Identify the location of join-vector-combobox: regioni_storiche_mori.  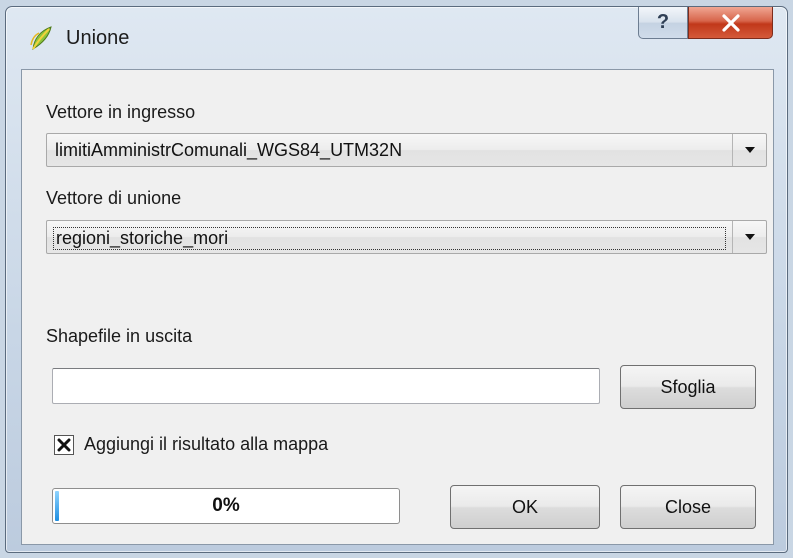
(406, 237).